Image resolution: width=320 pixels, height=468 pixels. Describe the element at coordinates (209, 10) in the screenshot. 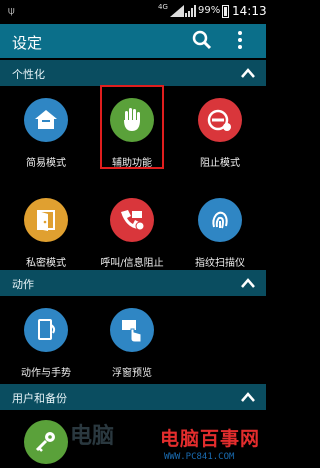

I see `battery-percent: 99%` at that location.